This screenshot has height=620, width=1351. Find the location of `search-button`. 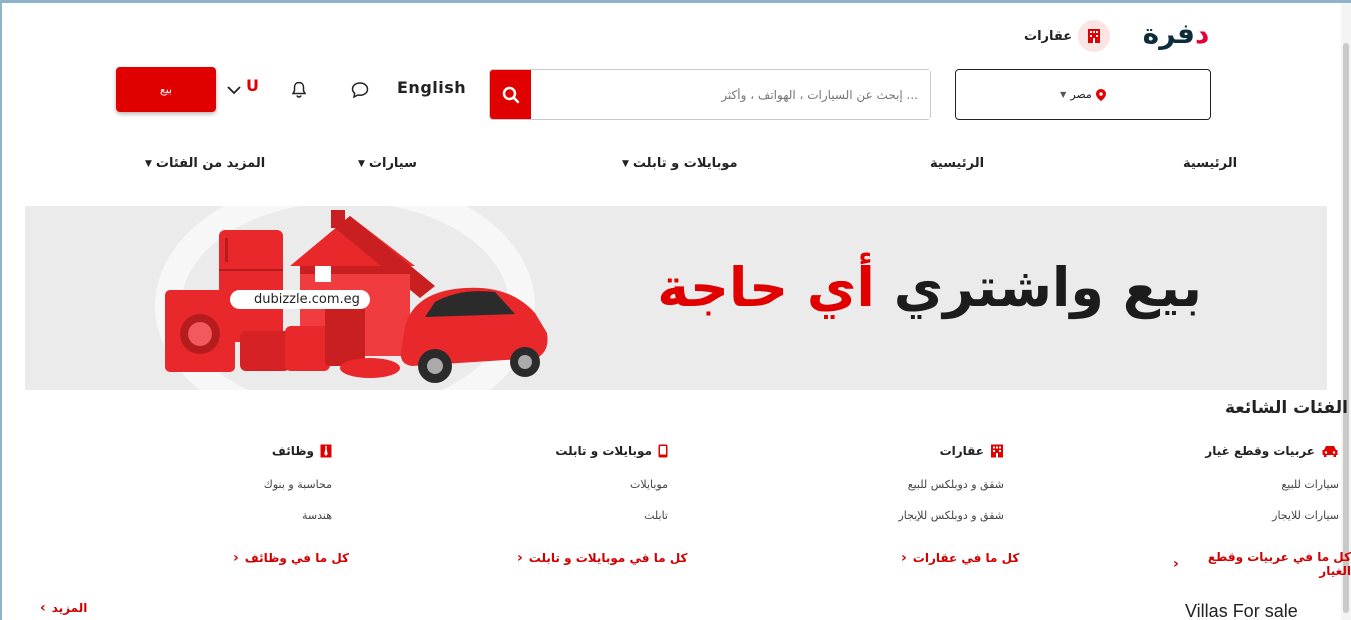

search-button is located at coordinates (510, 94).